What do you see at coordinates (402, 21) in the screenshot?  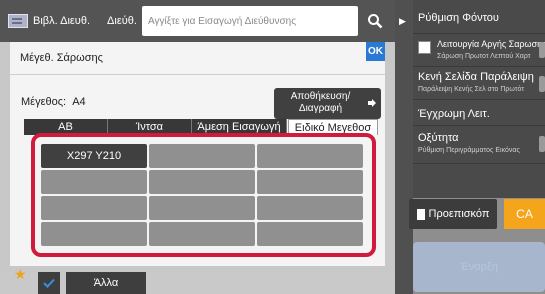 I see `collapse-arrow-icon: ▶` at bounding box center [402, 21].